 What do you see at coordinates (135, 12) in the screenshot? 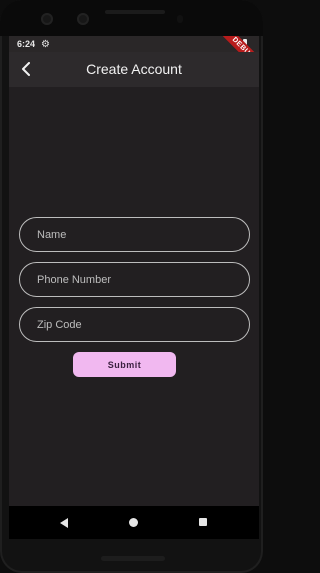
I see `earpiece-speaker` at bounding box center [135, 12].